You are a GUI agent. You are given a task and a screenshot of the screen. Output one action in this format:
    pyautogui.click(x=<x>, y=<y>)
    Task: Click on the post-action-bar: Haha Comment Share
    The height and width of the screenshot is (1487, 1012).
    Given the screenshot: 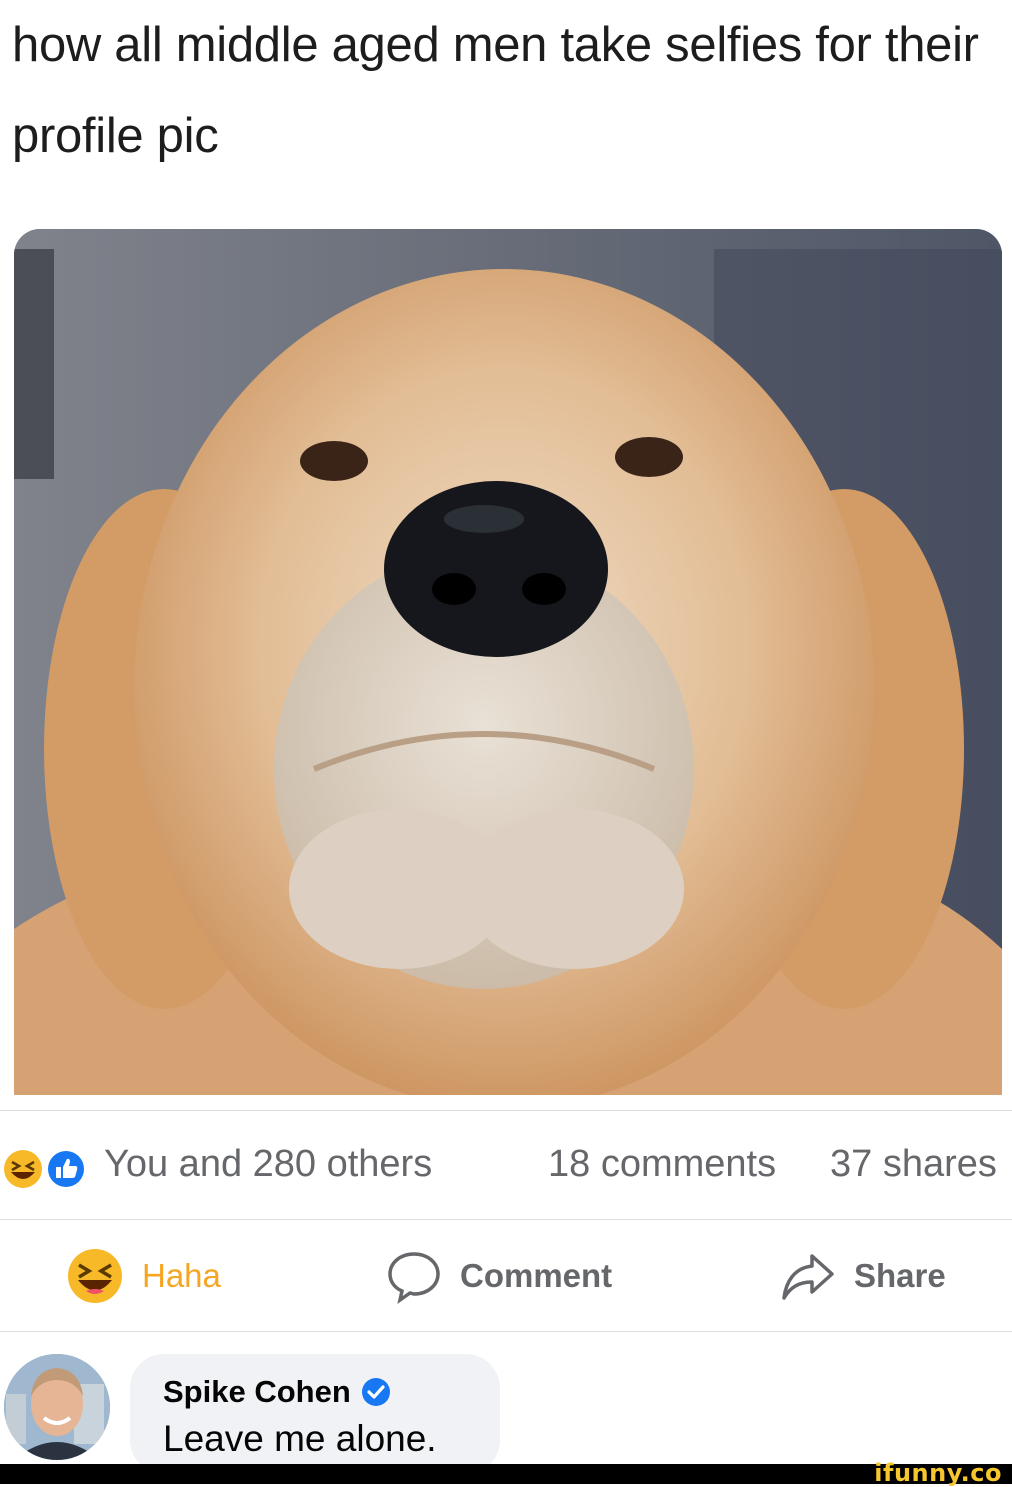 What is the action you would take?
    pyautogui.click(x=506, y=1276)
    